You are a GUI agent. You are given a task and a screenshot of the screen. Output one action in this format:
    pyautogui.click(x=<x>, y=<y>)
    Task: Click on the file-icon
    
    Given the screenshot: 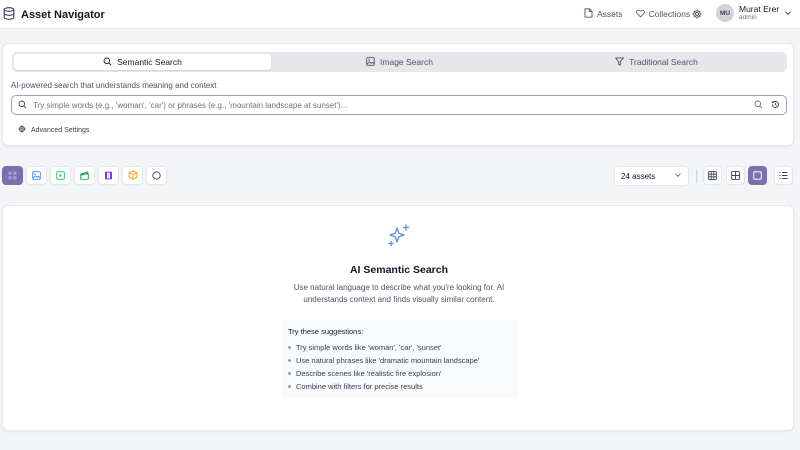 What is the action you would take?
    pyautogui.click(x=588, y=14)
    